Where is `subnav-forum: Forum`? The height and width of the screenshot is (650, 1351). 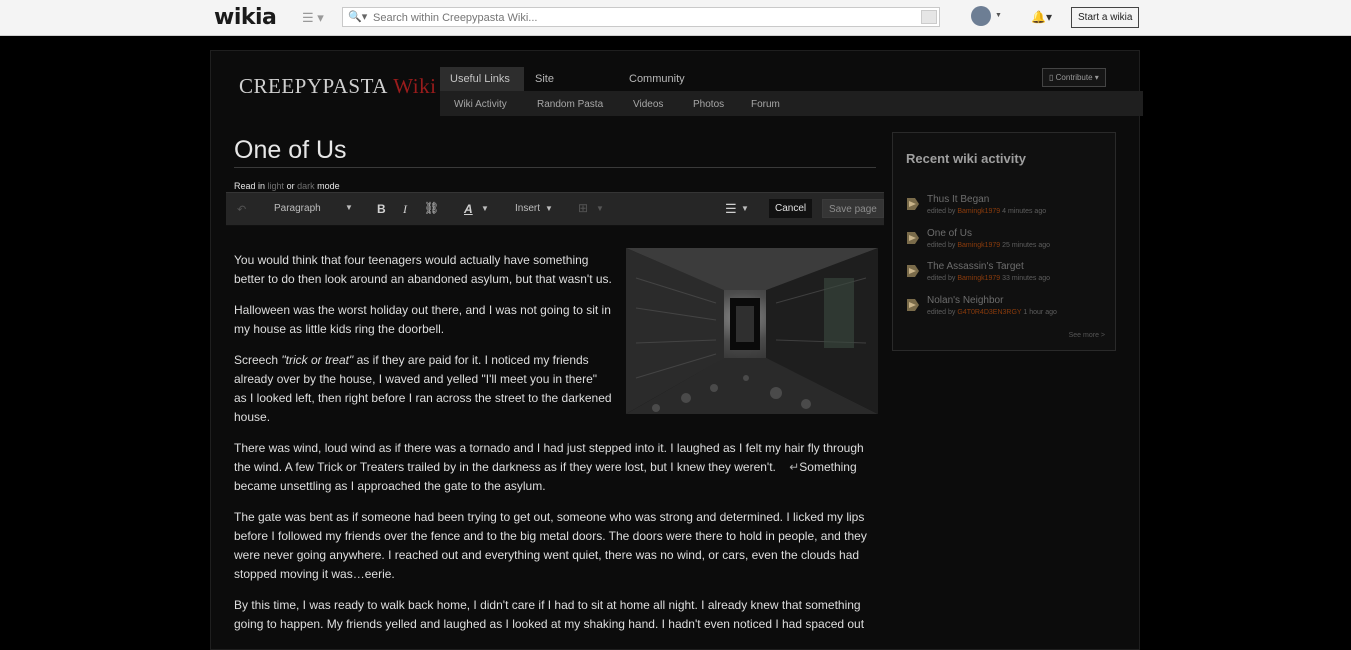
subnav-forum: Forum is located at coordinates (765, 104).